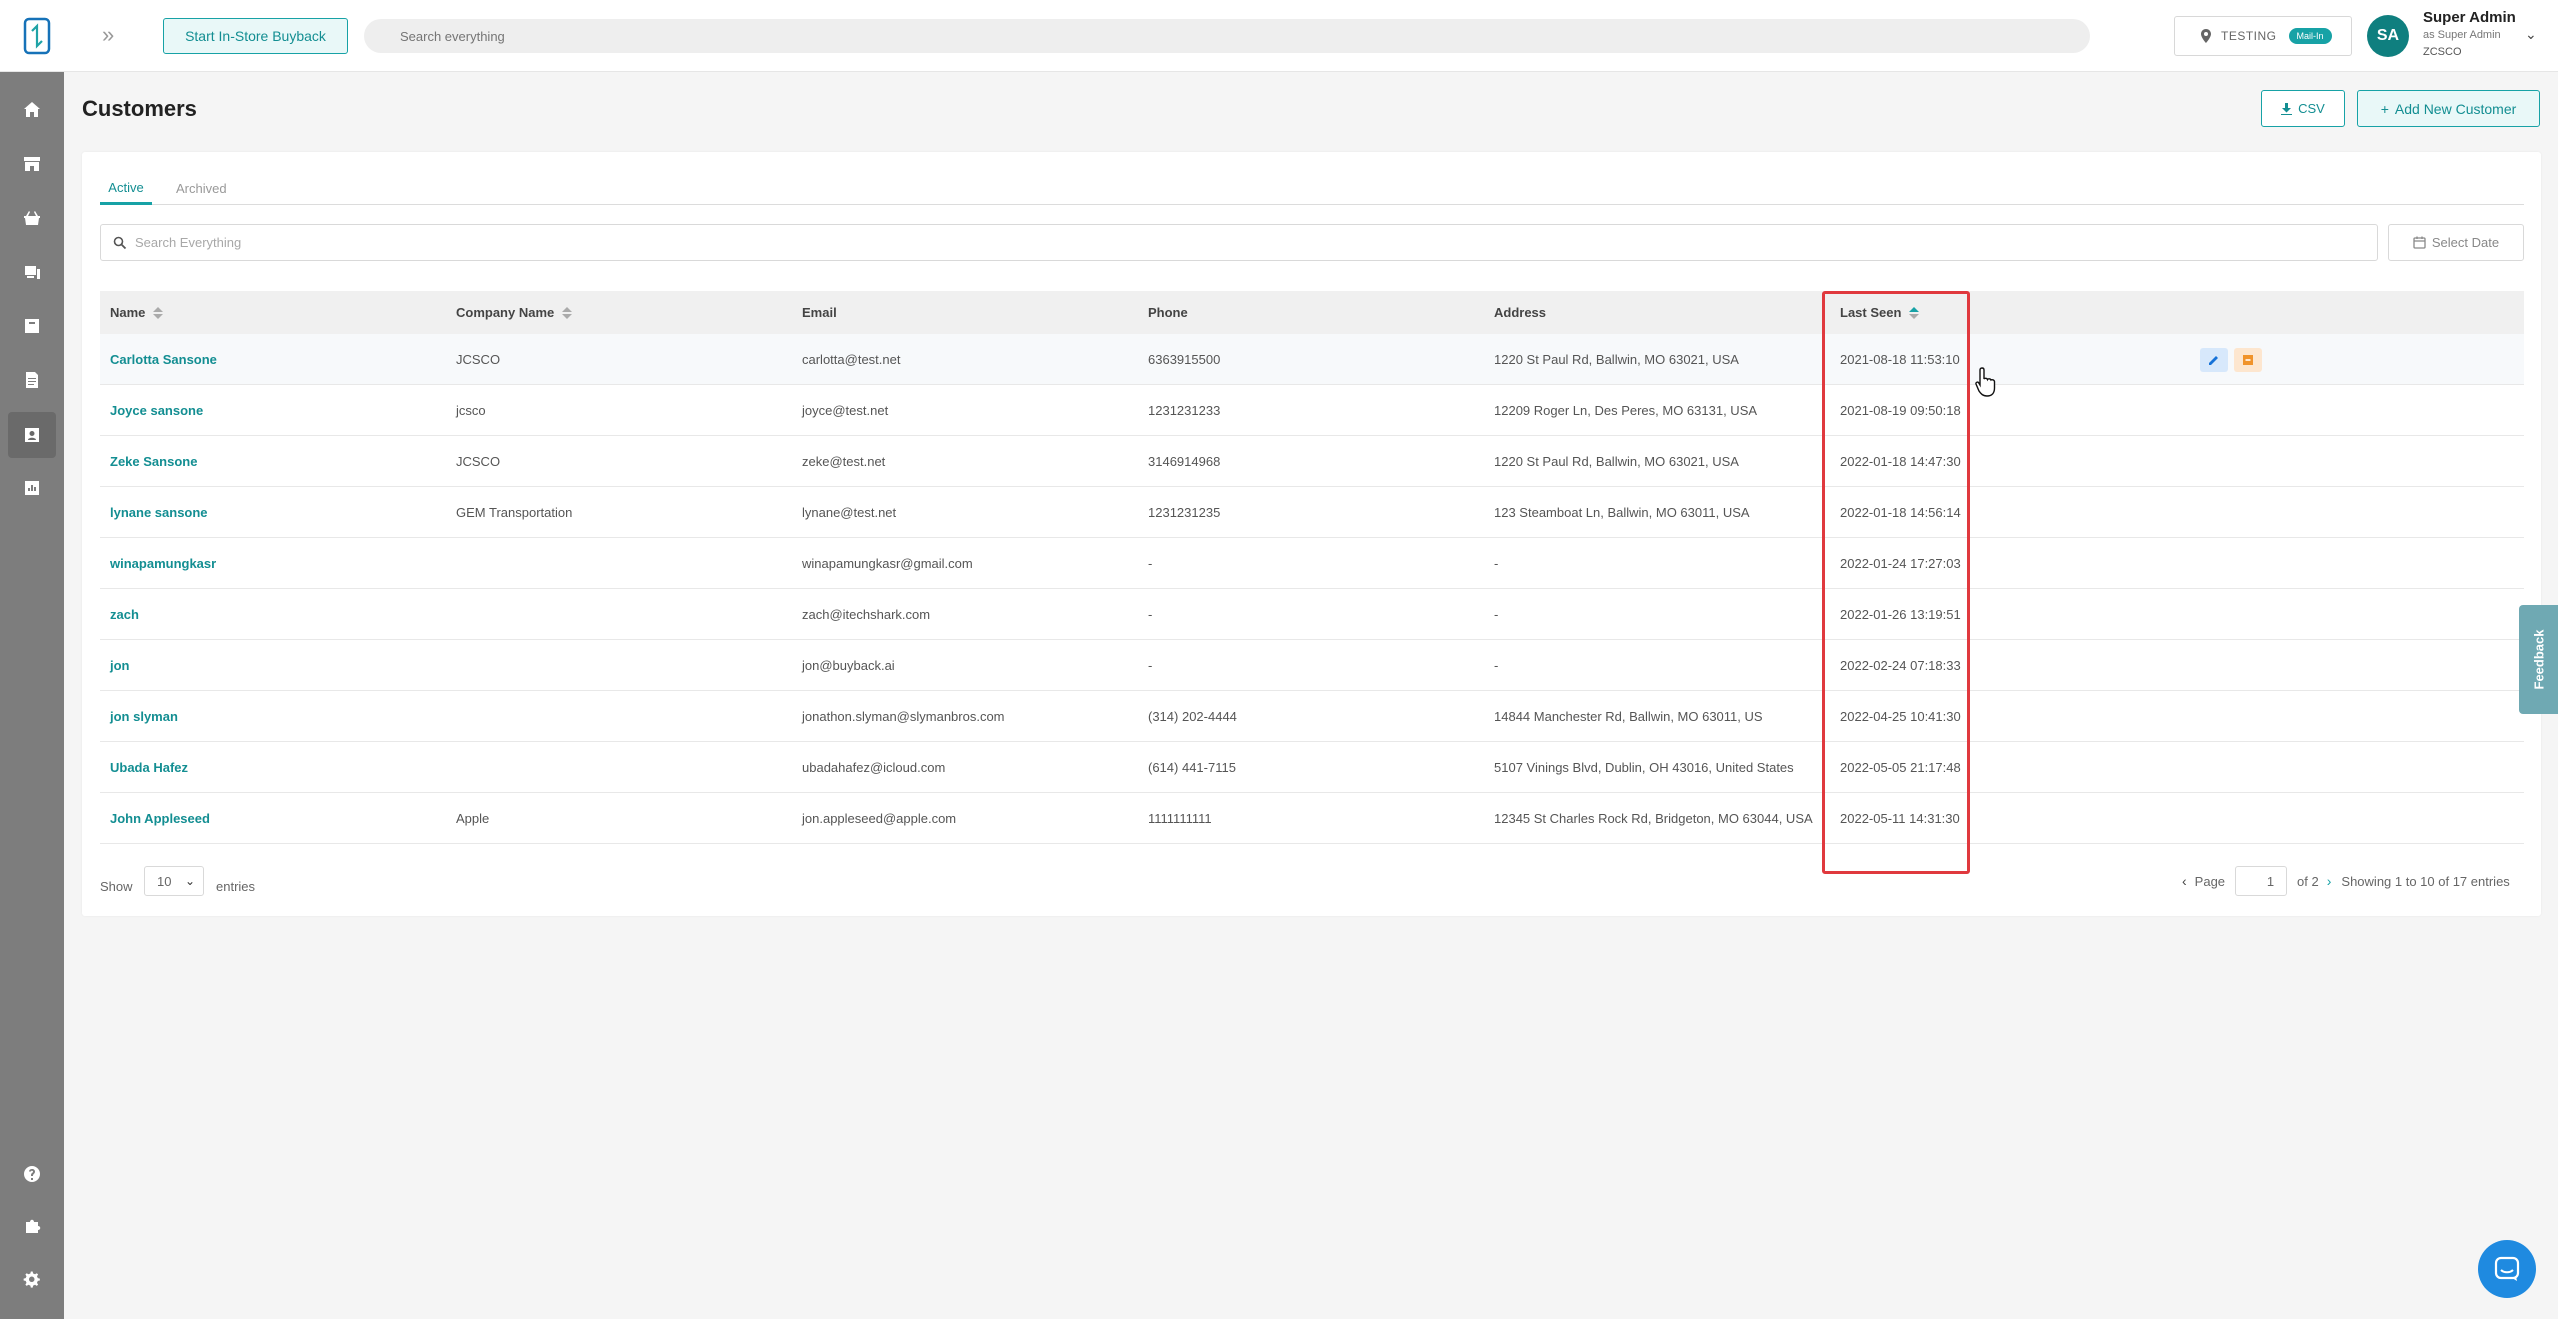 This screenshot has width=2558, height=1319. I want to click on last-seen-cell: 2022-05-11 14:31:30, so click(1900, 818).